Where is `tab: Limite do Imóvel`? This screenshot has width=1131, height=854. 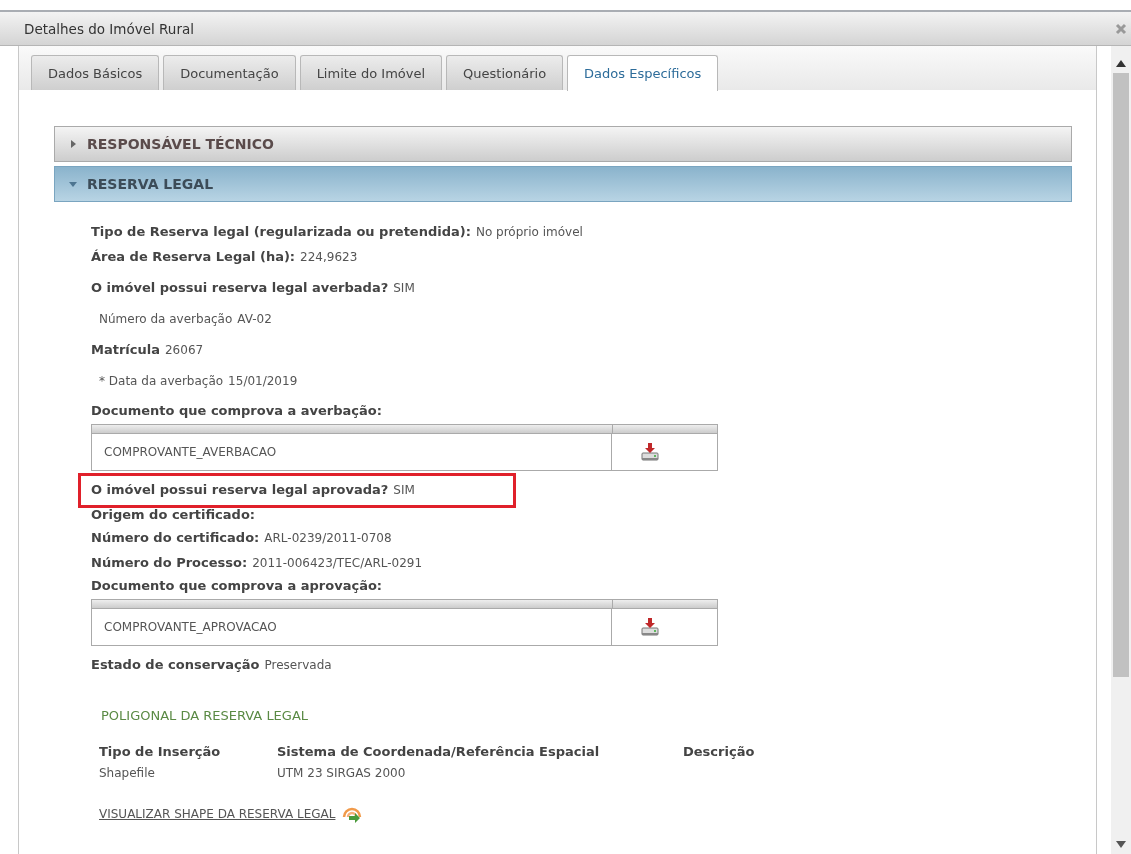 tab: Limite do Imóvel is located at coordinates (371, 72).